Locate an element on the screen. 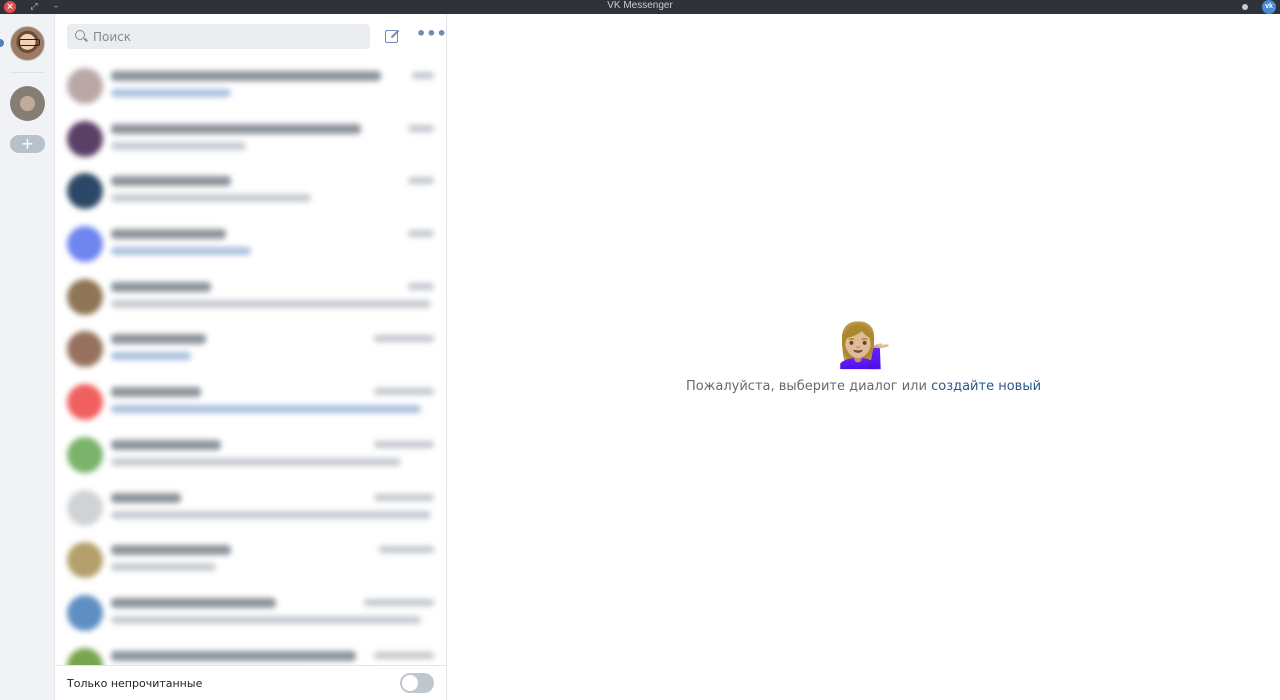  more-icon: ••• is located at coordinates (431, 35).